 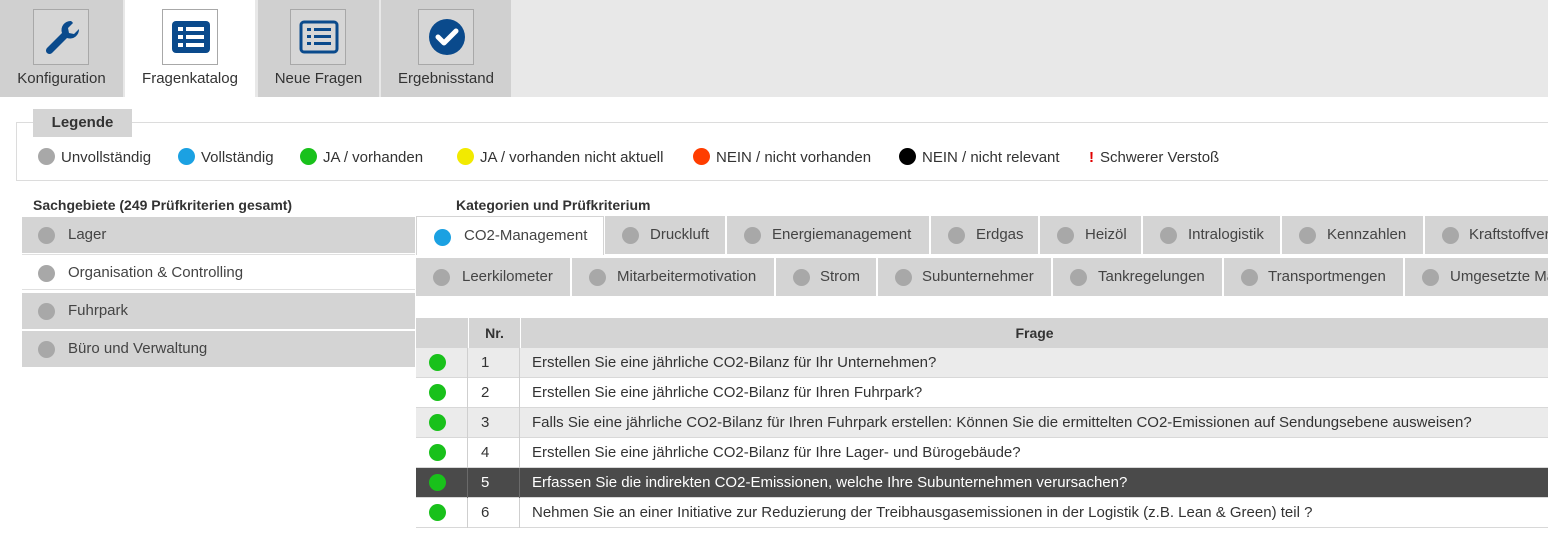 What do you see at coordinates (840, 276) in the screenshot?
I see `category-label: Strom` at bounding box center [840, 276].